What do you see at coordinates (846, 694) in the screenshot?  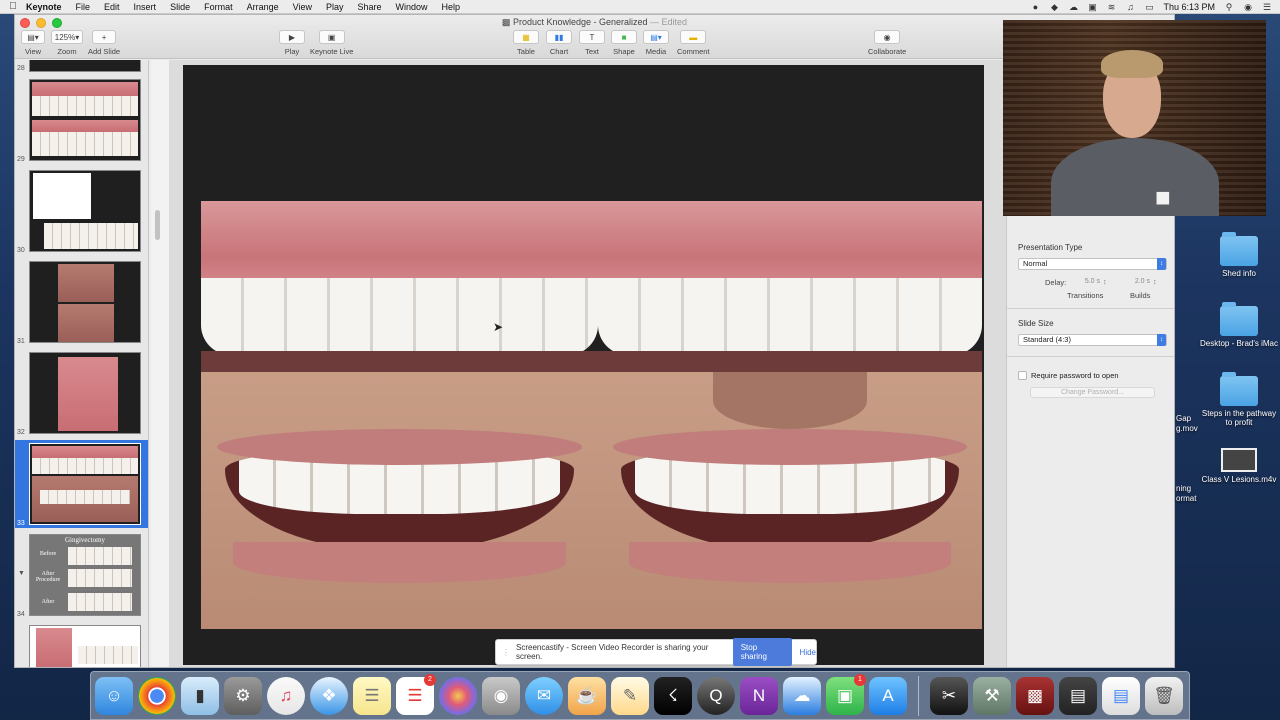 I see `facetime-icon: ▣ 1` at bounding box center [846, 694].